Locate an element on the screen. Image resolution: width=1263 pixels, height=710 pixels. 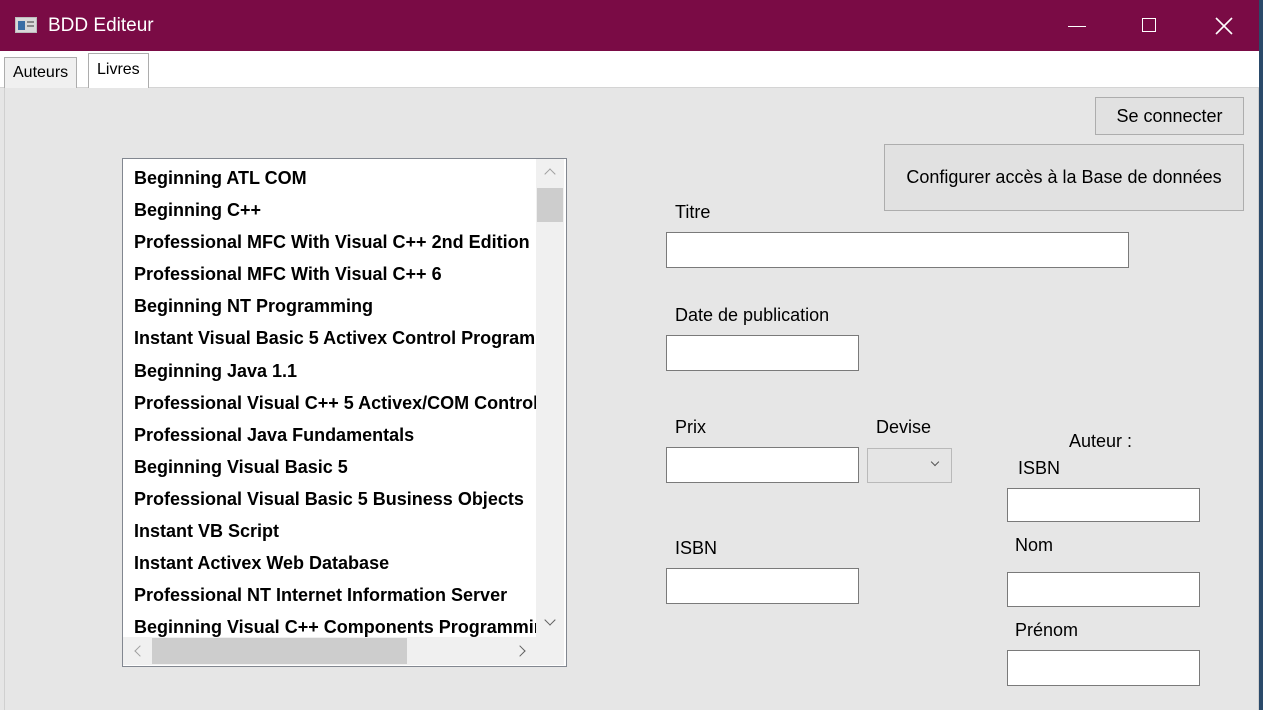
maximize-button is located at coordinates (1150, 25).